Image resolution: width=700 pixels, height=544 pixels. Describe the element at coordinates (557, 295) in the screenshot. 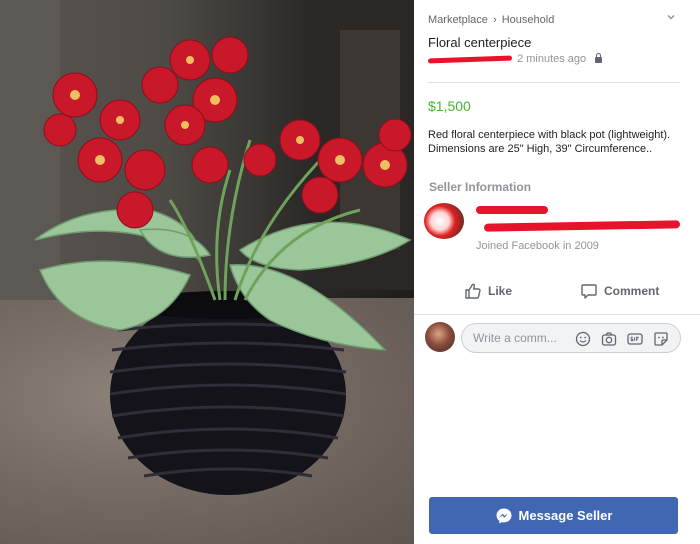

I see `action-bar: Like Comment` at that location.